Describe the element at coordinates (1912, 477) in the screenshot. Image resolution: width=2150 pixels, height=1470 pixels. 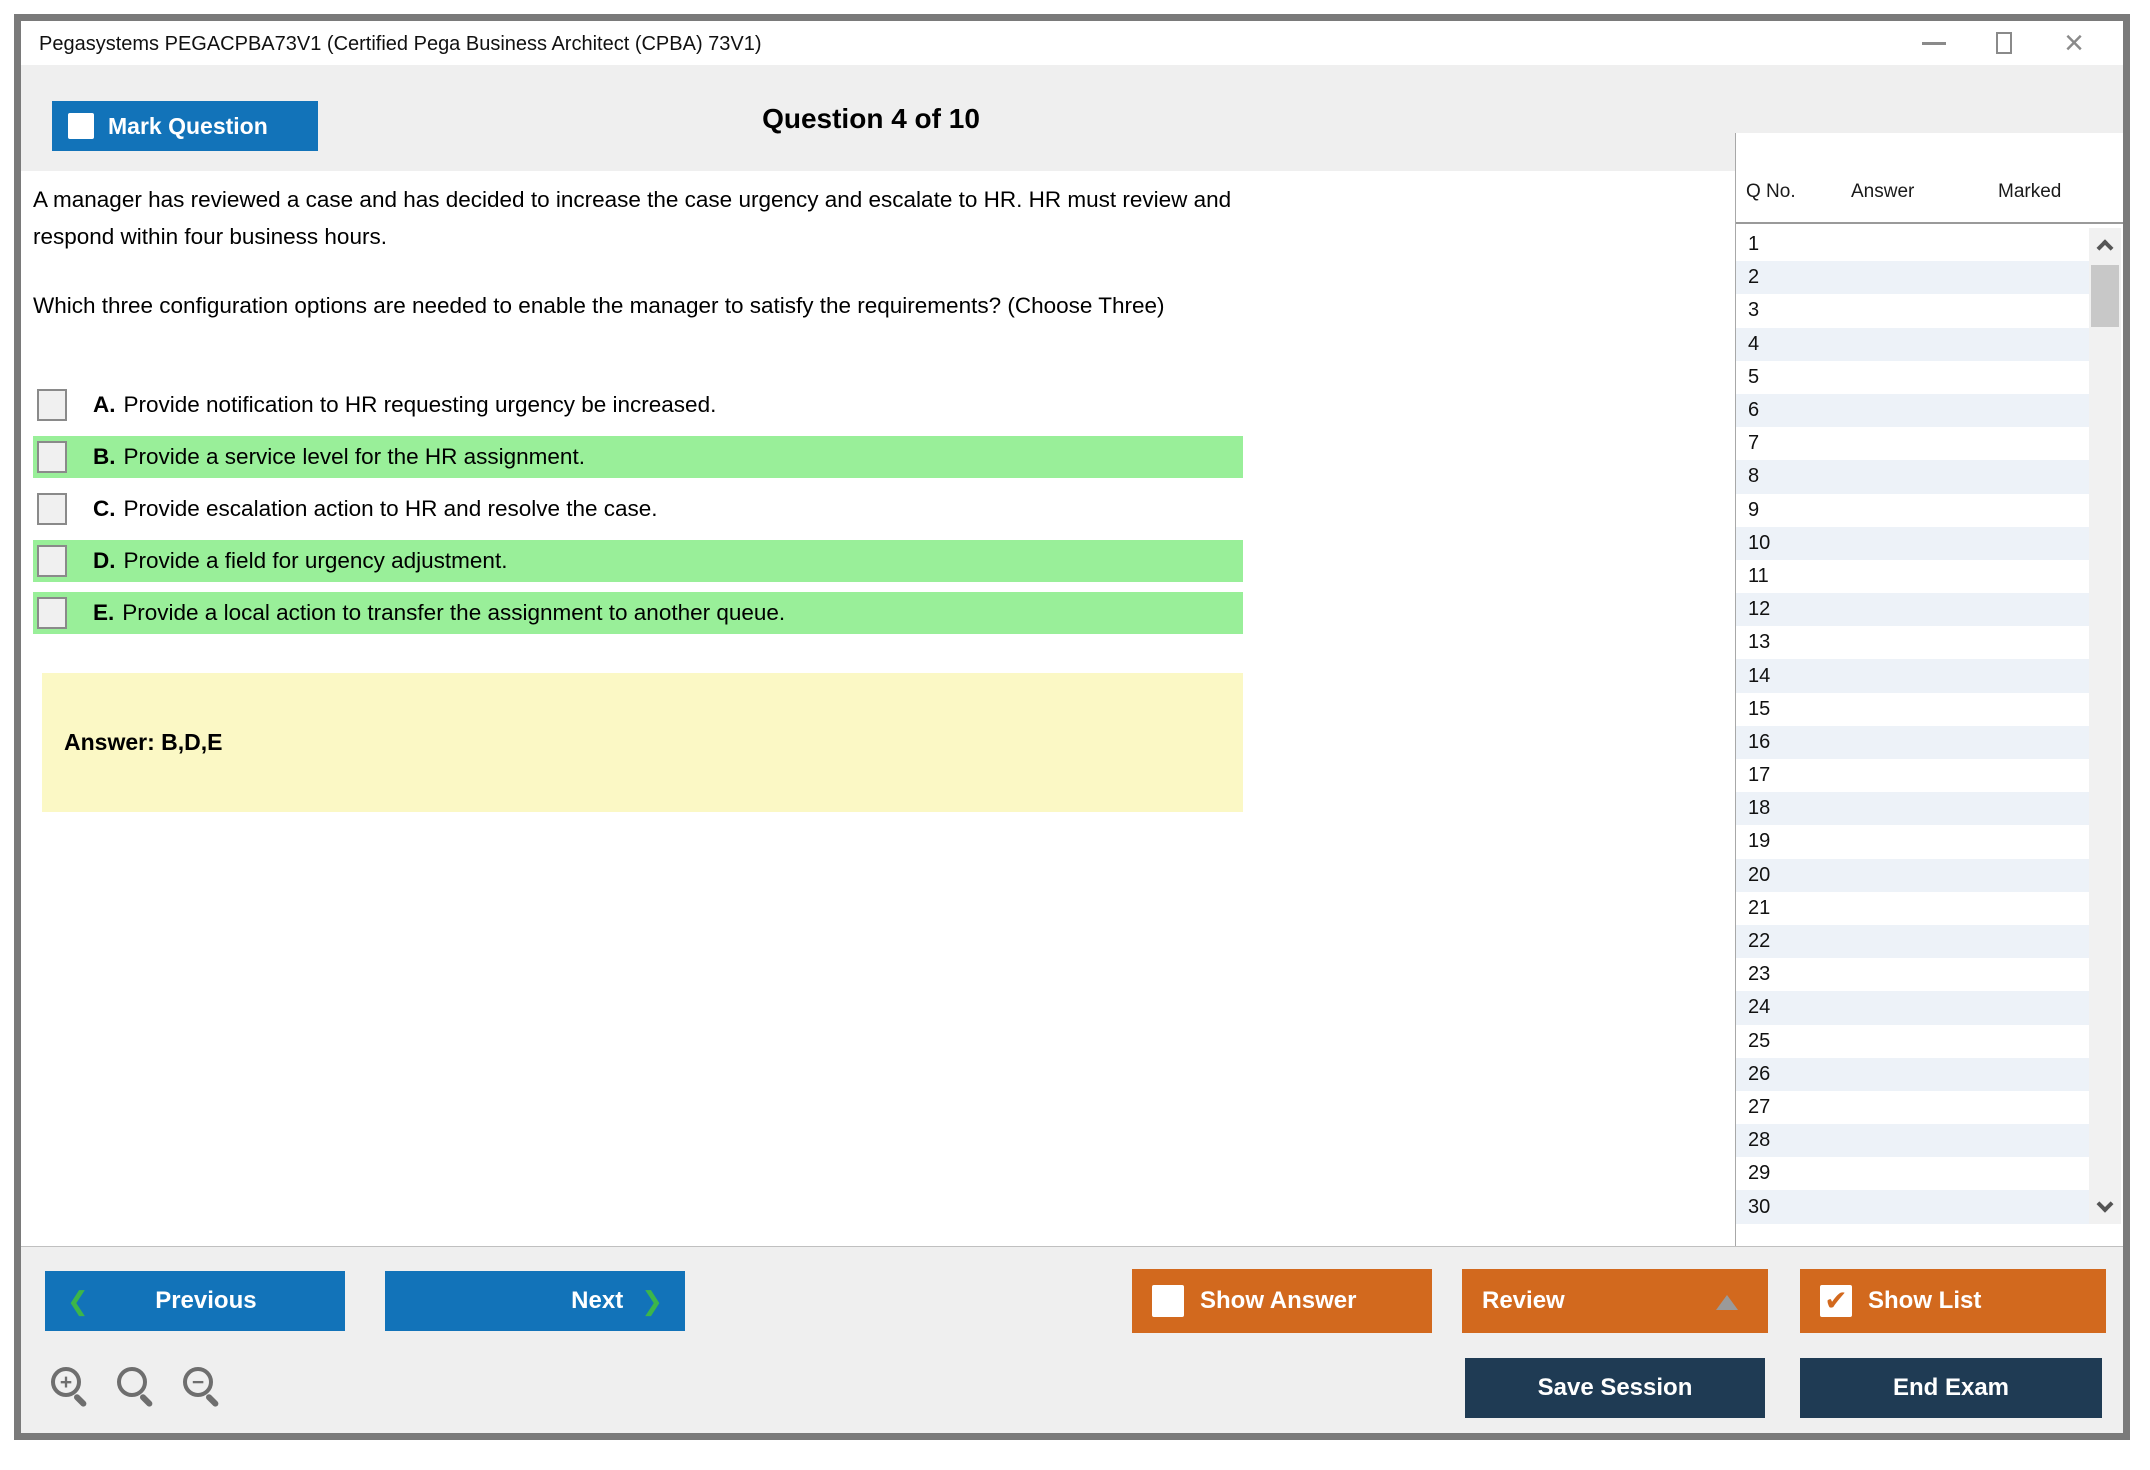
I see `question-list-row: 8` at that location.